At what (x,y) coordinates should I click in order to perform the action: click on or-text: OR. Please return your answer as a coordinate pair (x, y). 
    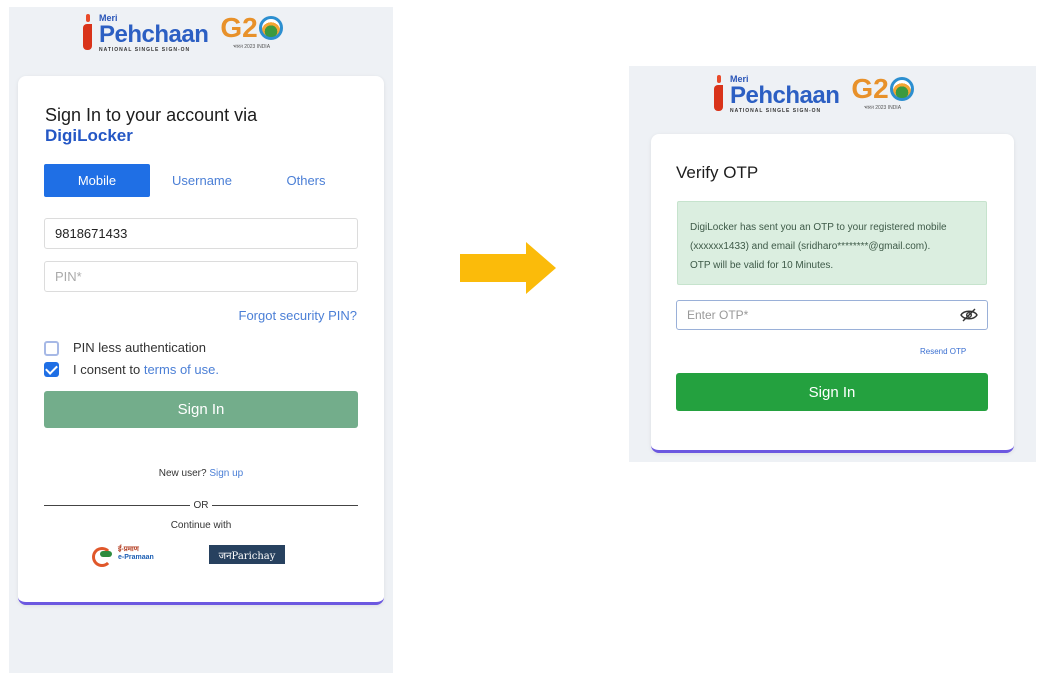
    Looking at the image, I should click on (201, 505).